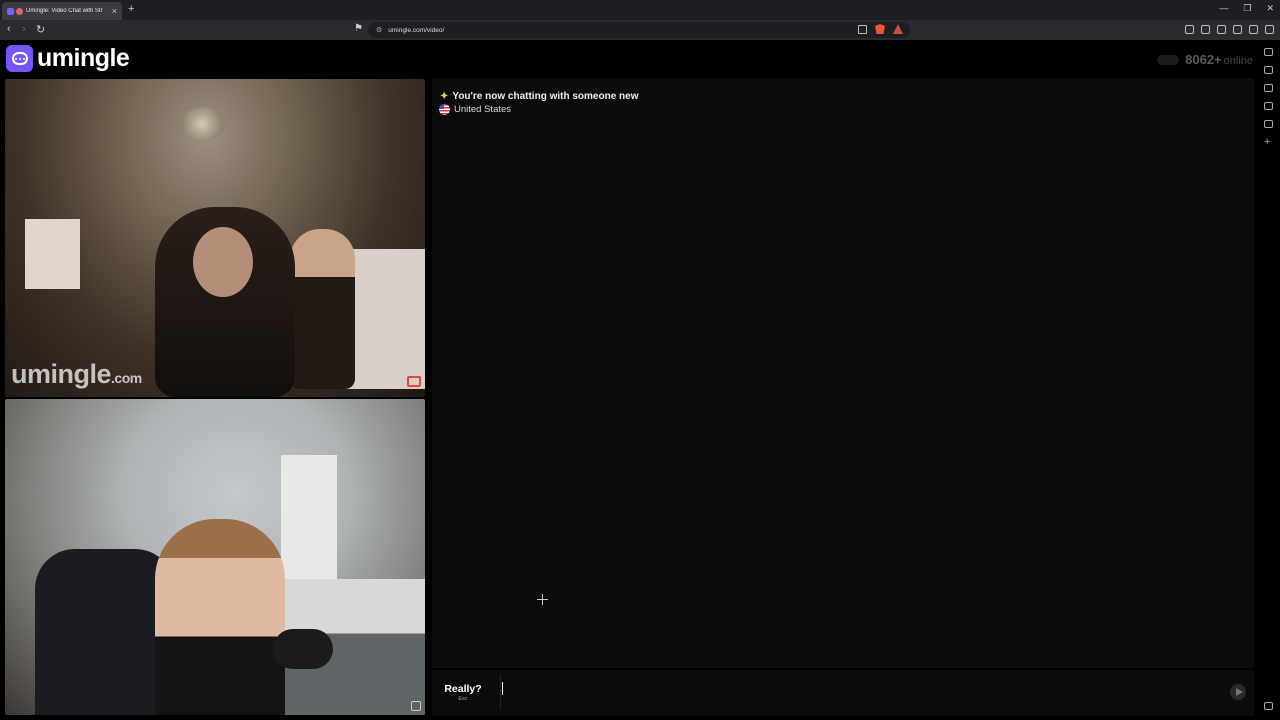 The width and height of the screenshot is (1280, 720). Describe the element at coordinates (202, 124) in the screenshot. I see `ceiling-lamp` at that location.